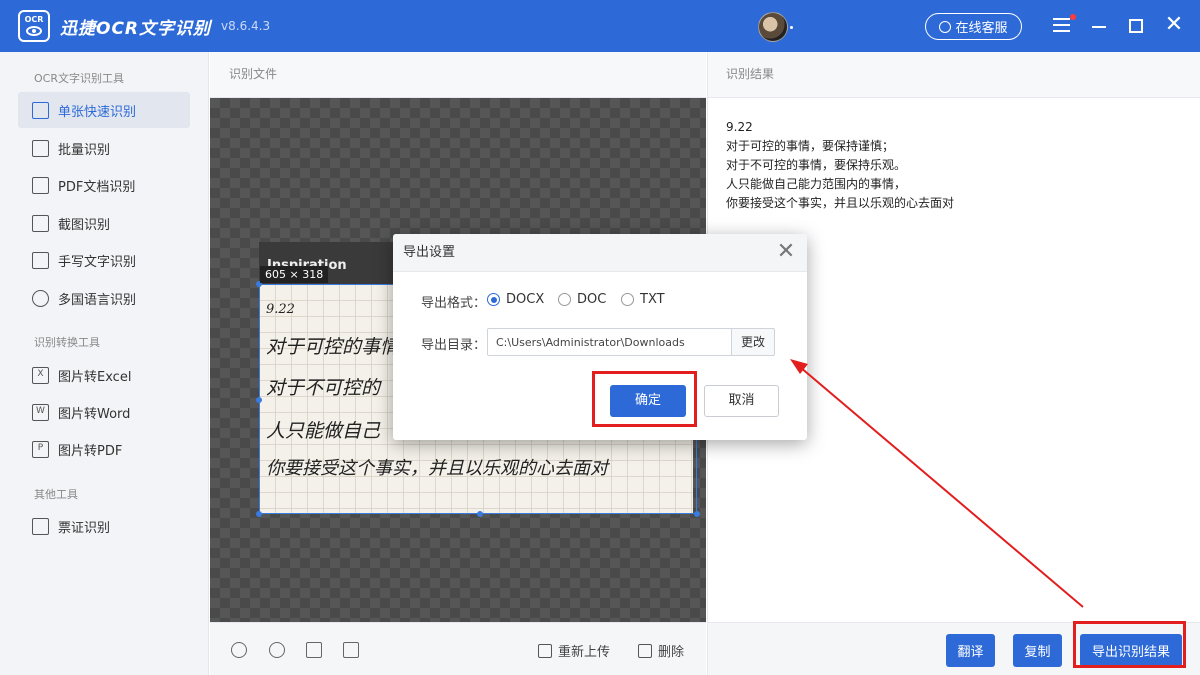  What do you see at coordinates (323, 388) in the screenshot?
I see `handwriting-line: 对于不可控的` at bounding box center [323, 388].